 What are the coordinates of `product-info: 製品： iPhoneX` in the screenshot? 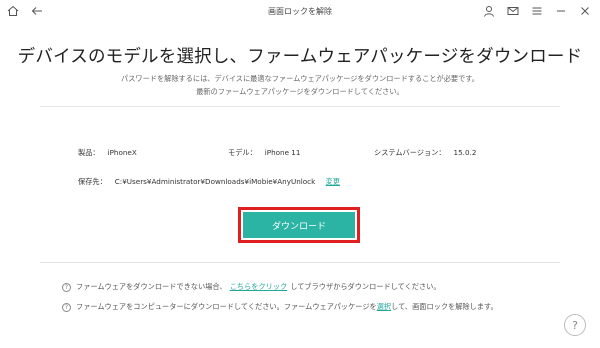 It's located at (107, 153).